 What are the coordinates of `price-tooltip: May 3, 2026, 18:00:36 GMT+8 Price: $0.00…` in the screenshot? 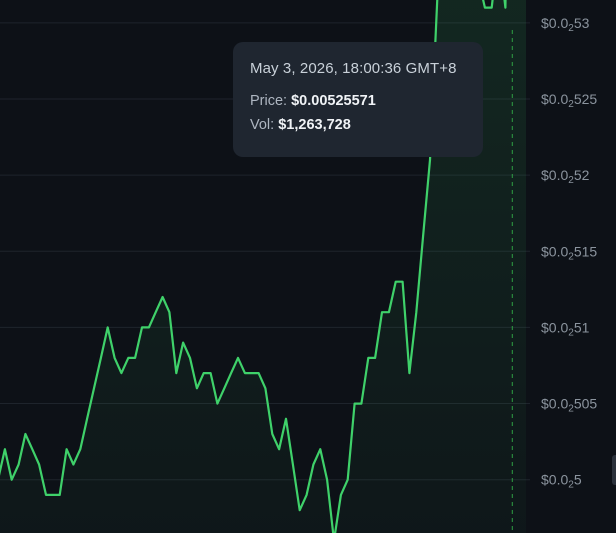 It's located at (358, 99).